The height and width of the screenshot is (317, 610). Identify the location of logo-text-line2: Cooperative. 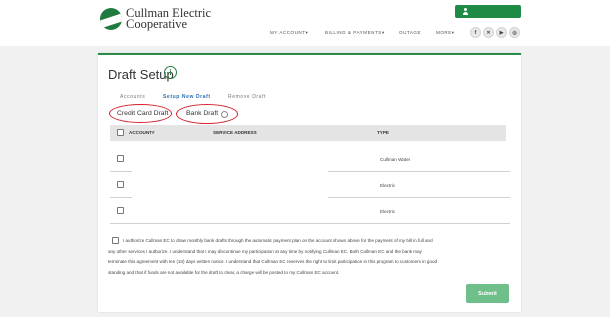
(157, 24).